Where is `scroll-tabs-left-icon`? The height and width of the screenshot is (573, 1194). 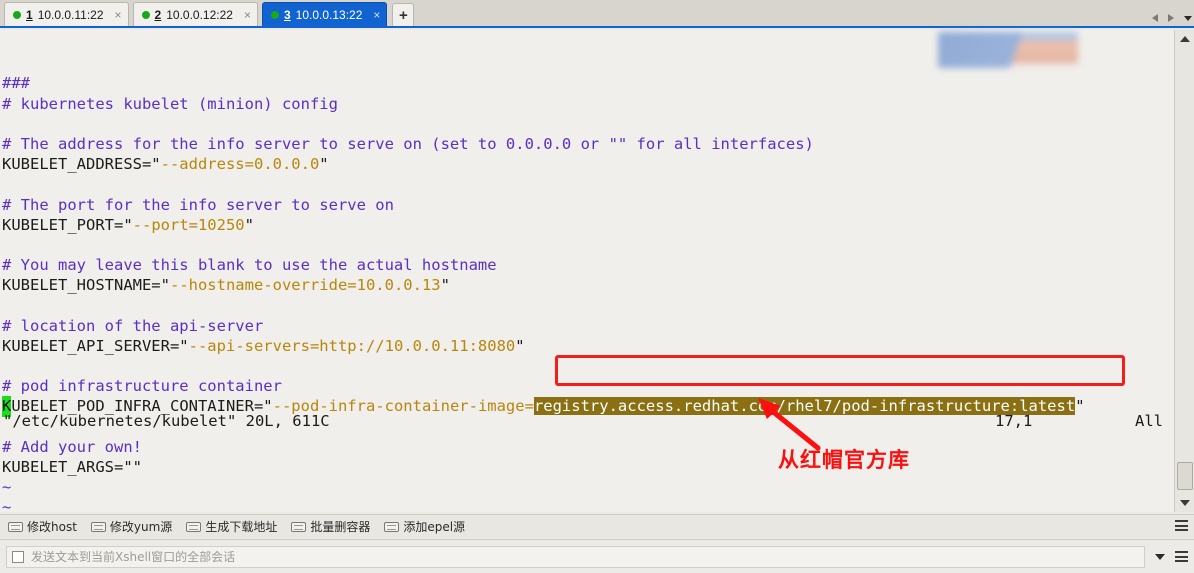 scroll-tabs-left-icon is located at coordinates (1155, 18).